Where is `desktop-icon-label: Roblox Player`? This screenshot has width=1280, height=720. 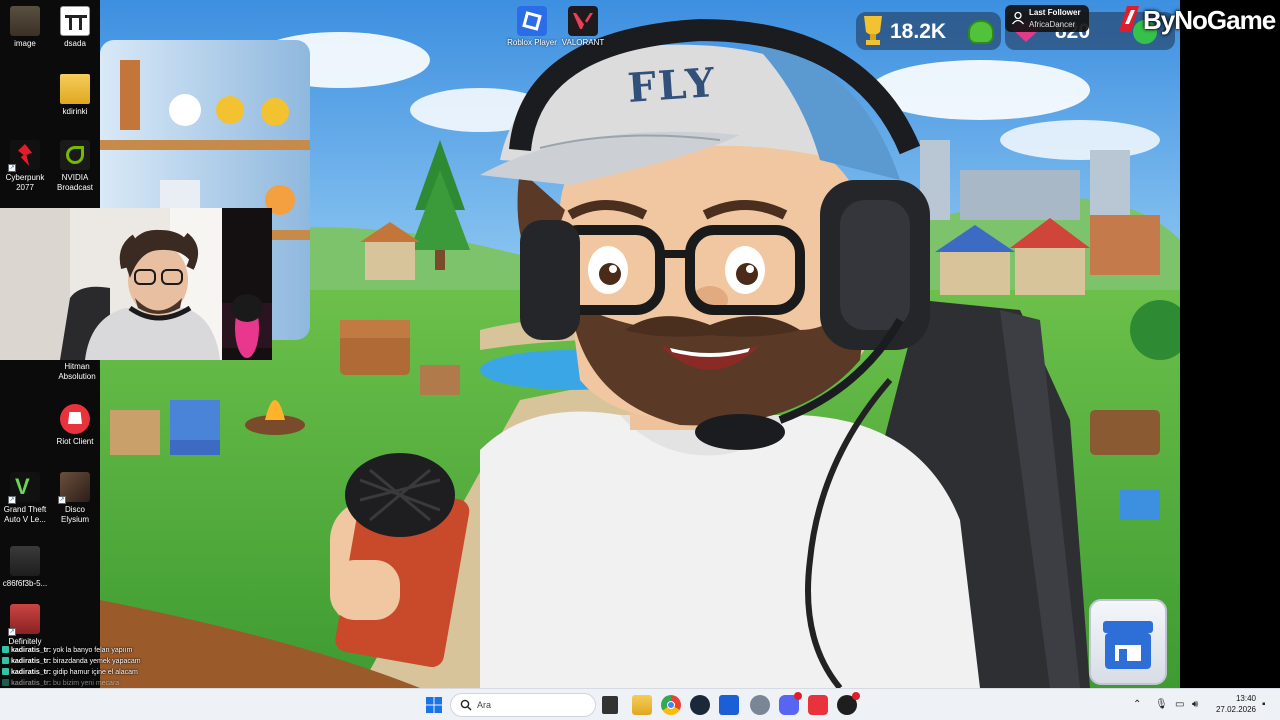 desktop-icon-label: Roblox Player is located at coordinates (532, 42).